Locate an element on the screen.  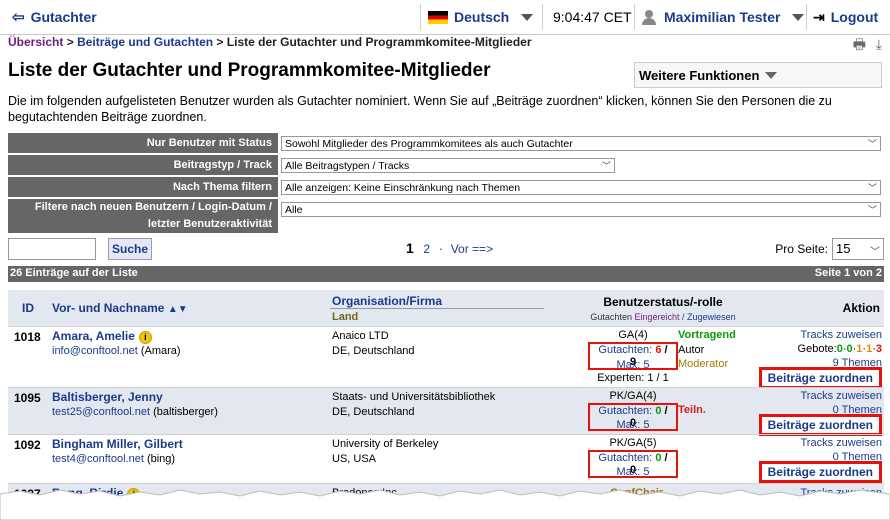
row-email: info@conftool.net (Amara) is located at coordinates (116, 351).